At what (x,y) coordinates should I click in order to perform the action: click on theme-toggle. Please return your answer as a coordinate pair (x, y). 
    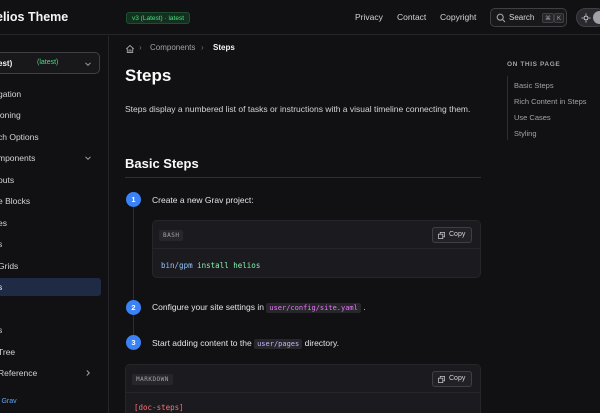
    Looking at the image, I should click on (588, 17).